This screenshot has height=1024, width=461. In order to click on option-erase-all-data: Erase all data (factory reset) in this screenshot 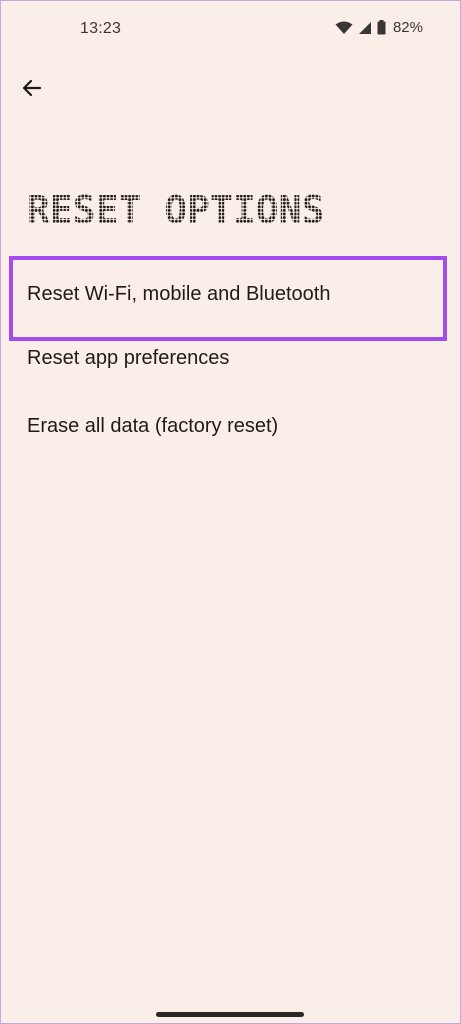, I will do `click(230, 426)`.